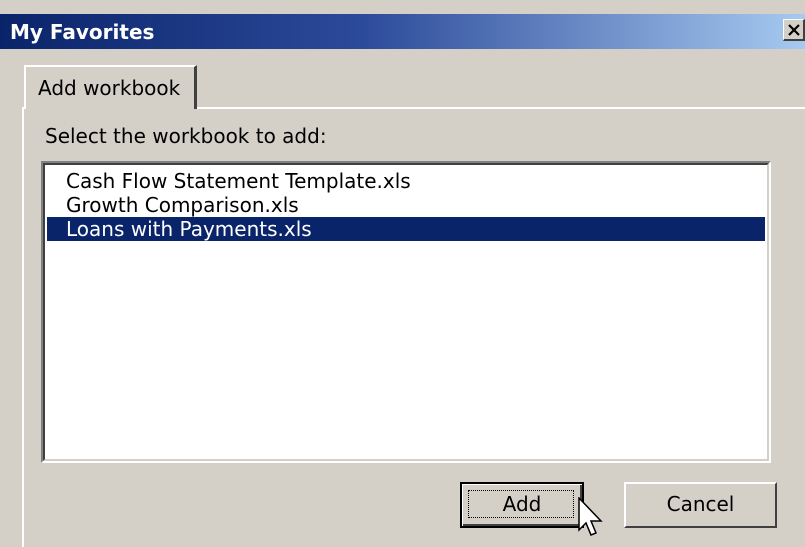  What do you see at coordinates (590, 516) in the screenshot?
I see `arrow-pointer-icon` at bounding box center [590, 516].